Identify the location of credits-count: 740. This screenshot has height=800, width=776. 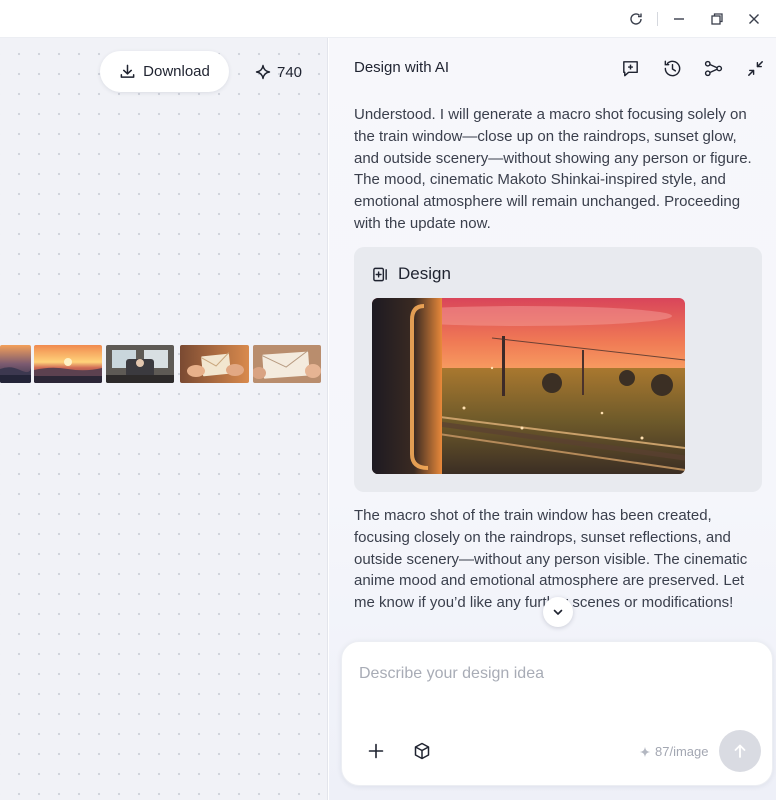
(290, 72).